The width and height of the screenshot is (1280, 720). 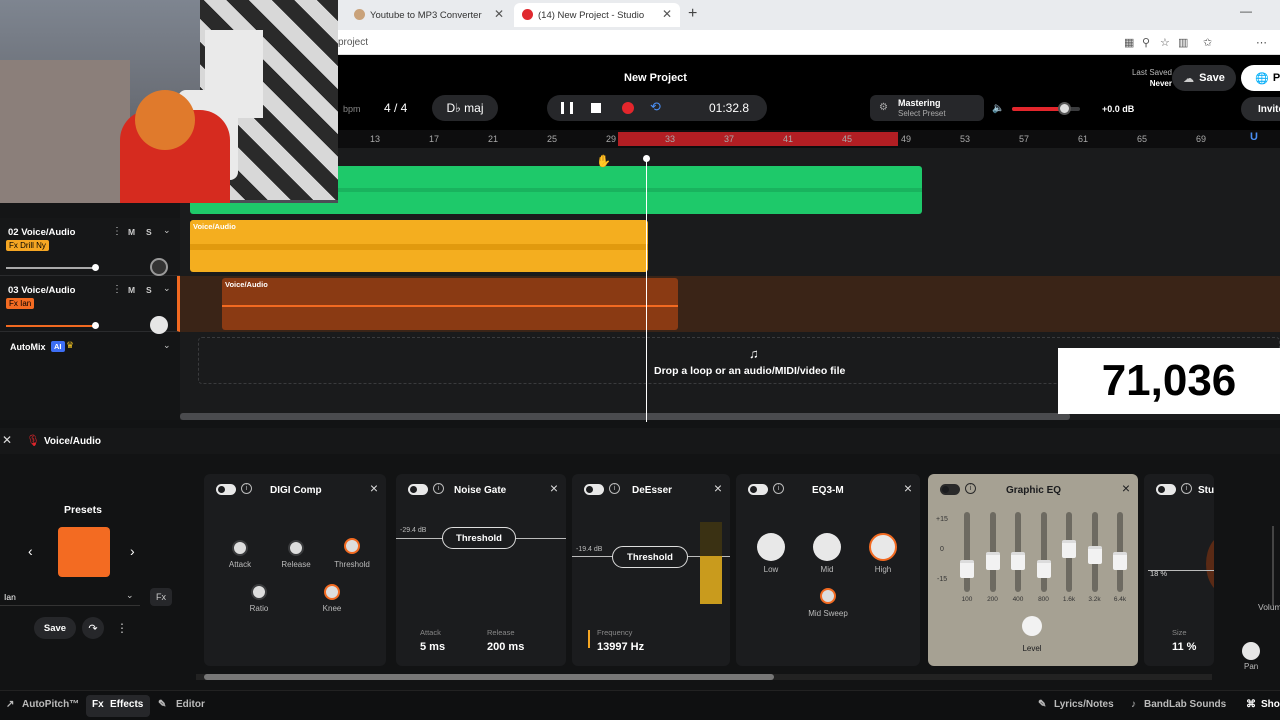 I want to click on lyrics-notes-tab: Lyrics/Notes, so click(x=1084, y=704).